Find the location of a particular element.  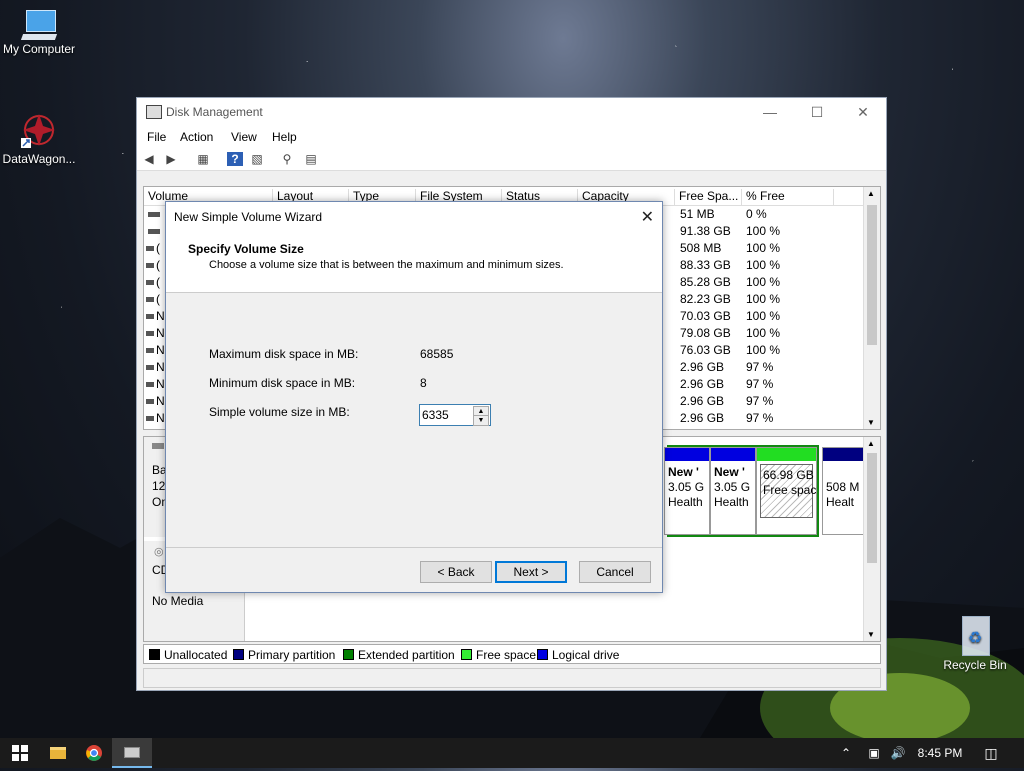

connect-icon: ⚲ is located at coordinates (287, 159).